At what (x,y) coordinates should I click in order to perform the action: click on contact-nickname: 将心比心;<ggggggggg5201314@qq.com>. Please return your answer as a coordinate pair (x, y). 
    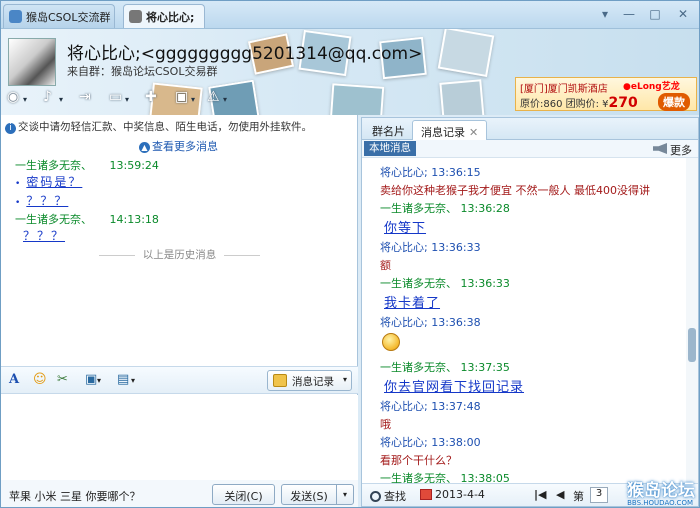
    Looking at the image, I should click on (245, 54).